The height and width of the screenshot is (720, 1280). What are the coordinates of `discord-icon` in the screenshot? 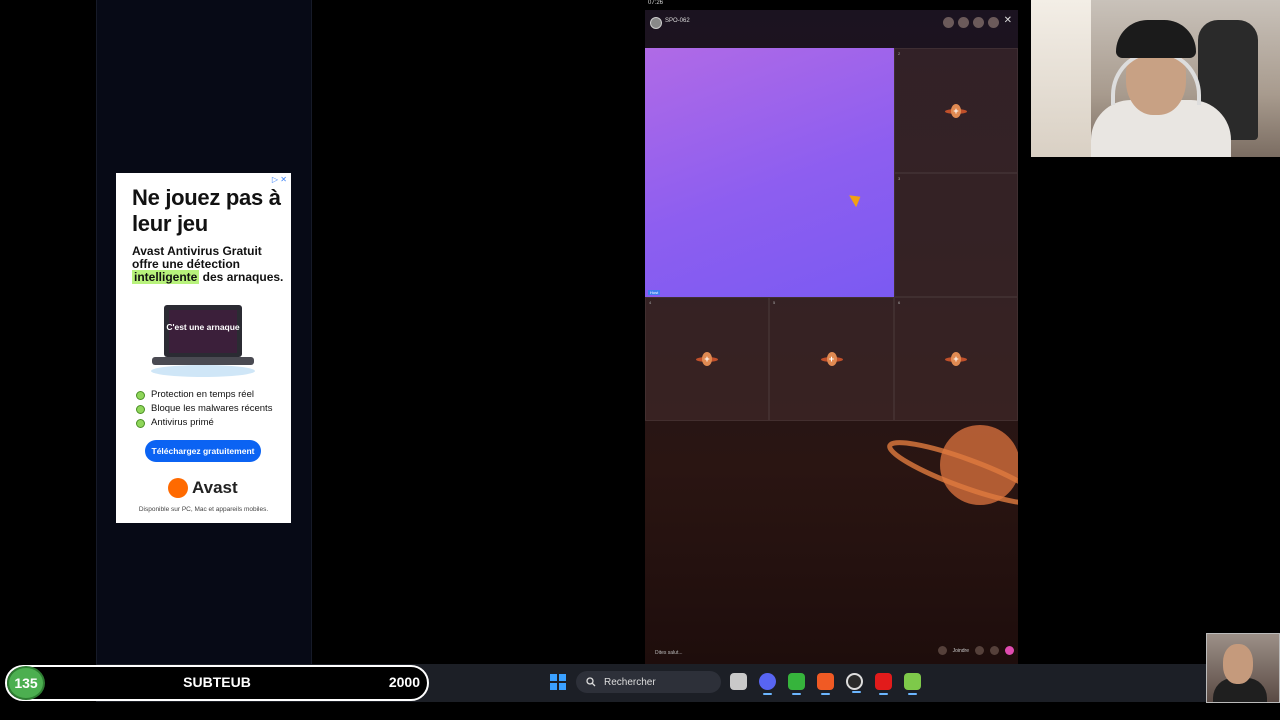 It's located at (767, 684).